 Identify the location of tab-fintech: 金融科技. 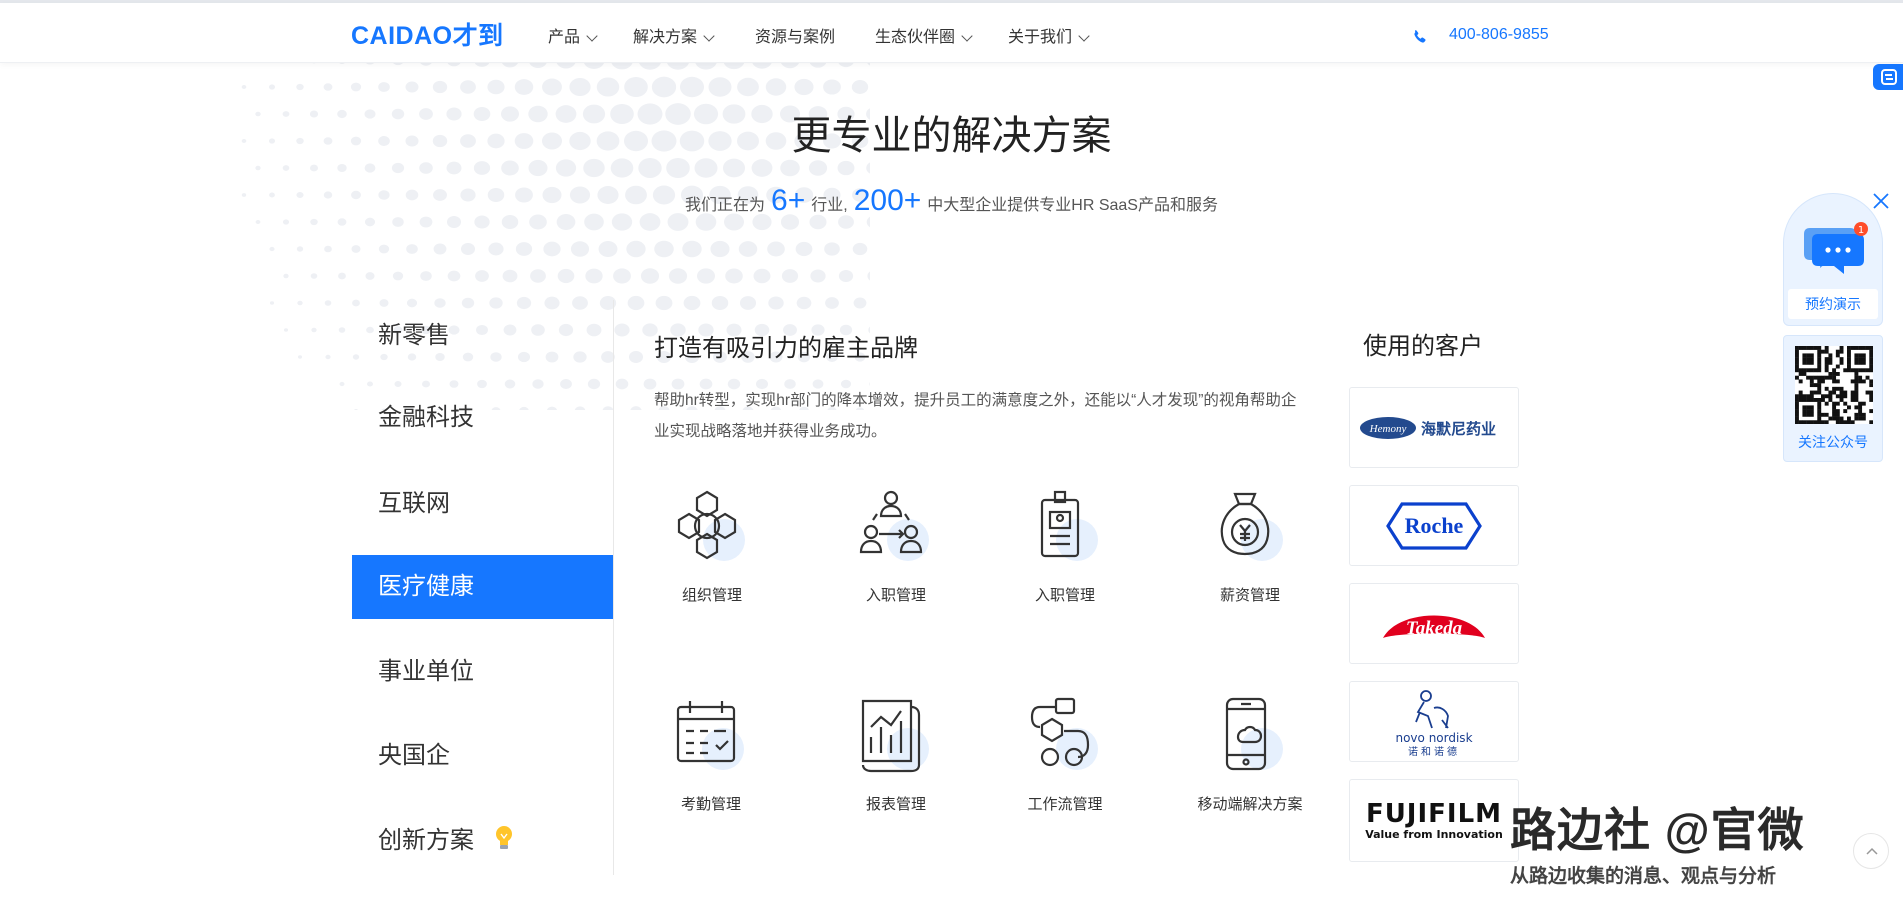
(483, 418).